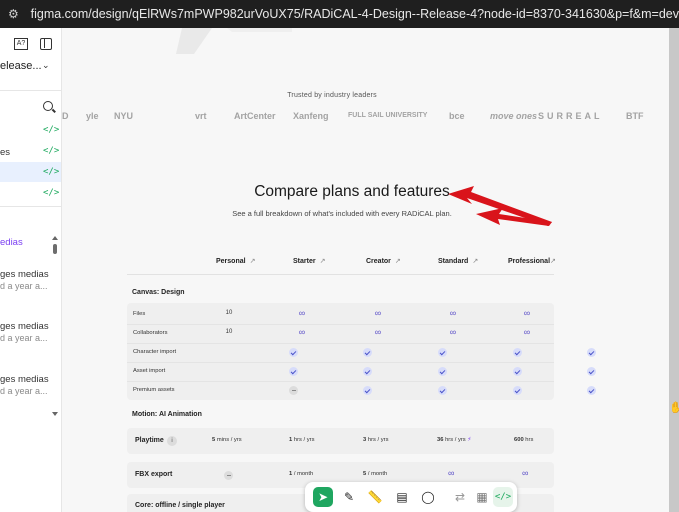 Image resolution: width=679 pixels, height=512 pixels. What do you see at coordinates (150, 333) in the screenshot?
I see `row-label: Collaborators` at bounding box center [150, 333].